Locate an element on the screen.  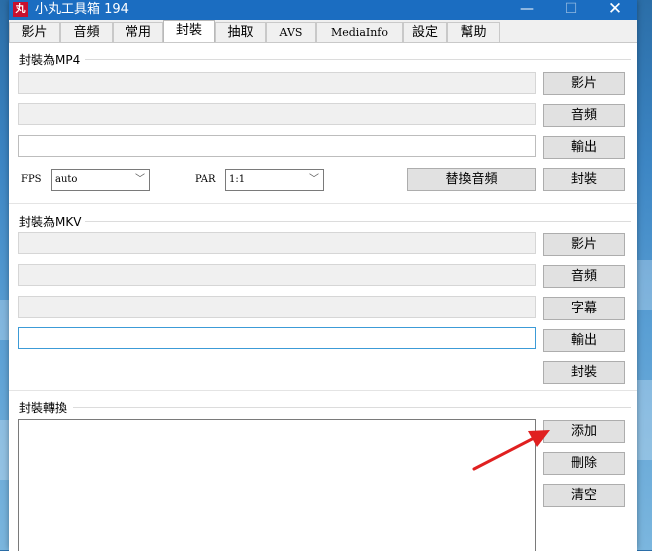
delete-button: 刪除 is located at coordinates (584, 463).